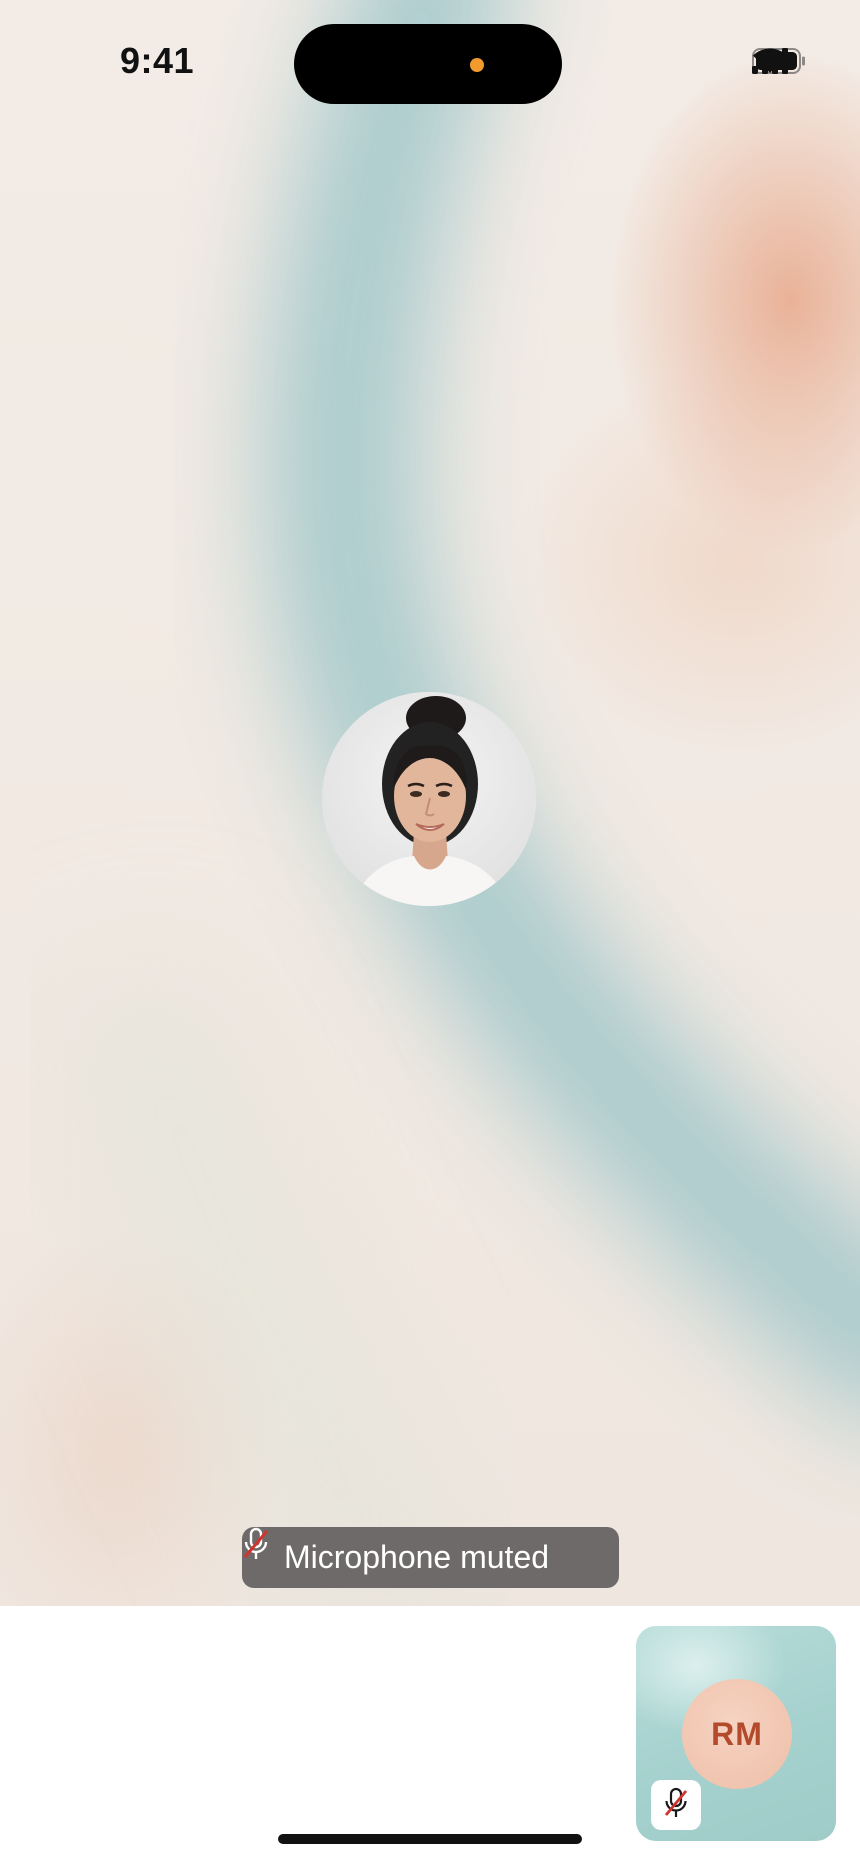 The image size is (860, 1864). I want to click on participant-avatar, so click(429, 799).